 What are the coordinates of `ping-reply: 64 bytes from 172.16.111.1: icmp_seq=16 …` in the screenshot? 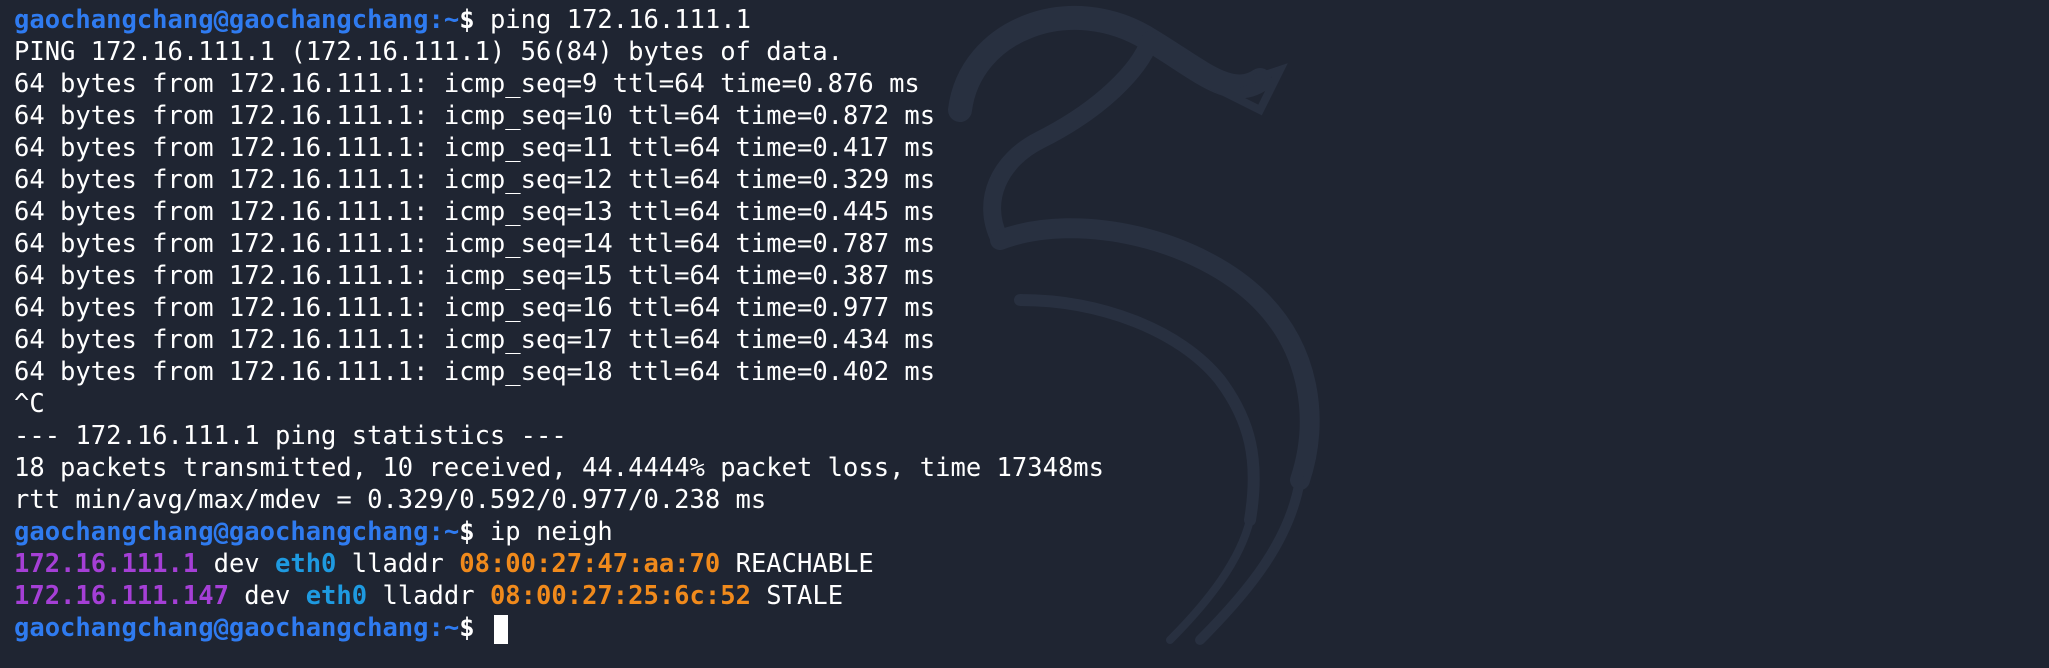 It's located at (475, 308).